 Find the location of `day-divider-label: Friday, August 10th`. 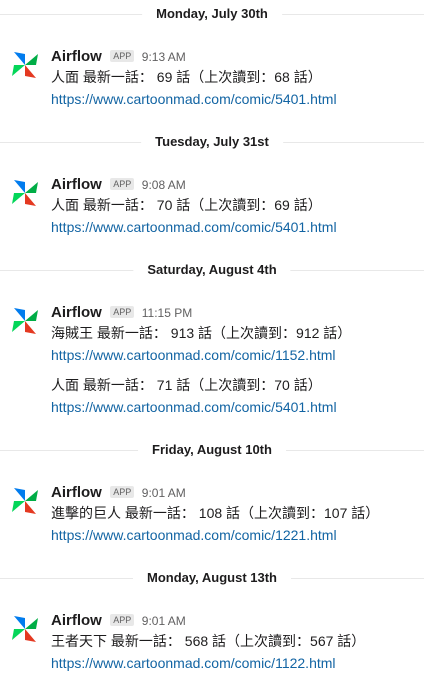

day-divider-label: Friday, August 10th is located at coordinates (212, 450).